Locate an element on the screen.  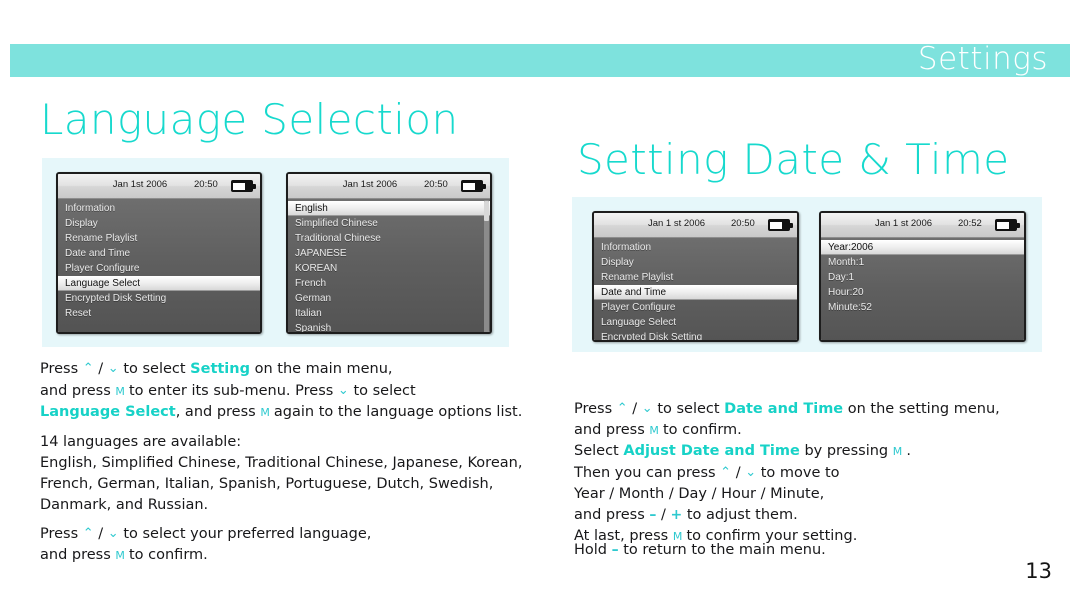
text: Year / Month / Day / Hour / Minute, is located at coordinates (699, 494).